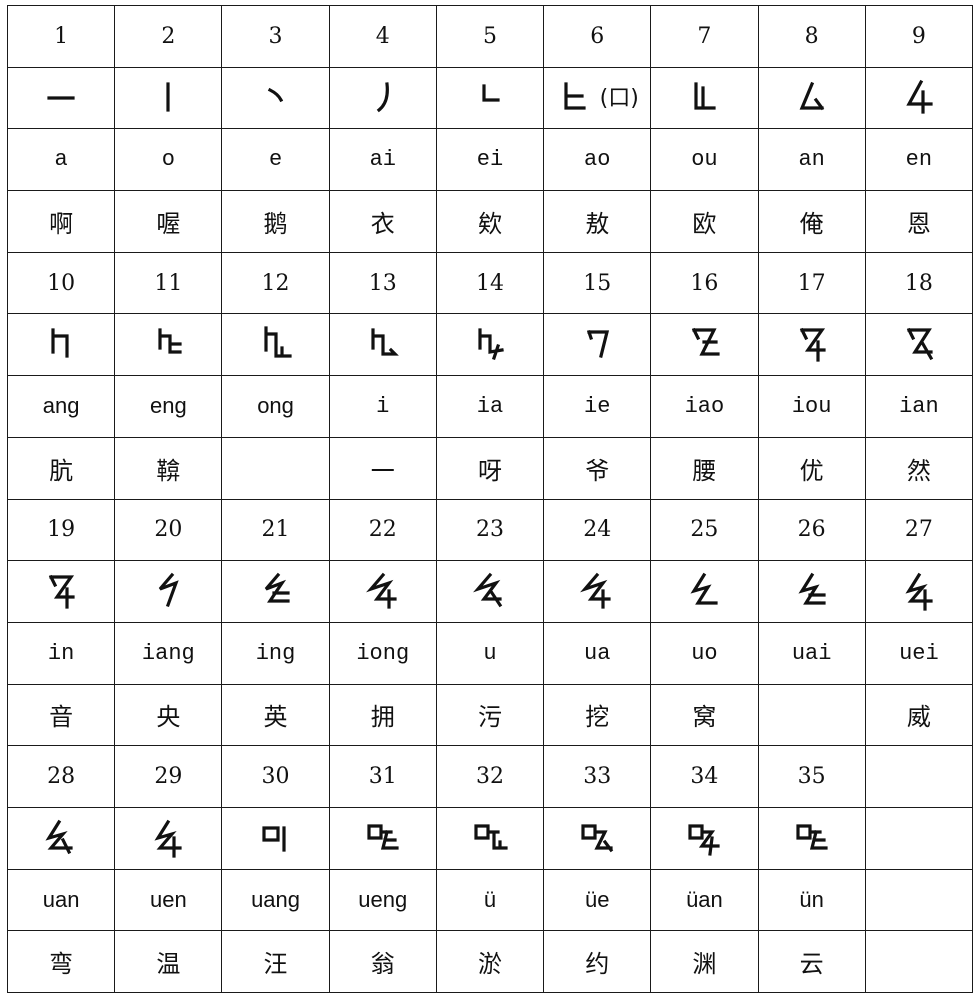 The width and height of the screenshot is (978, 1000). Describe the element at coordinates (61, 717) in the screenshot. I see `example-character: 音` at that location.